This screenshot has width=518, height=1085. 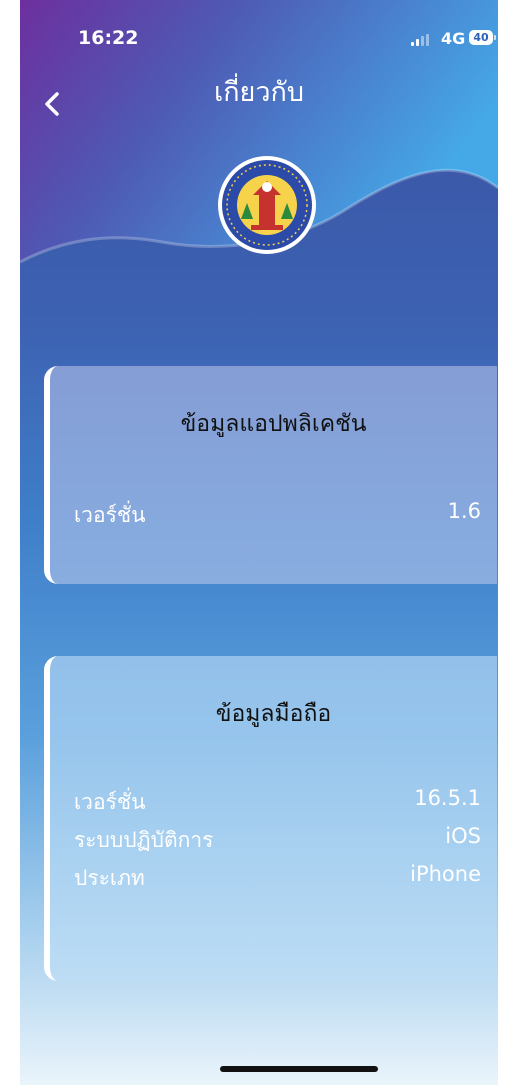 I want to click on app-version-row: เวอร์ชั่น 1.6, so click(x=277, y=515).